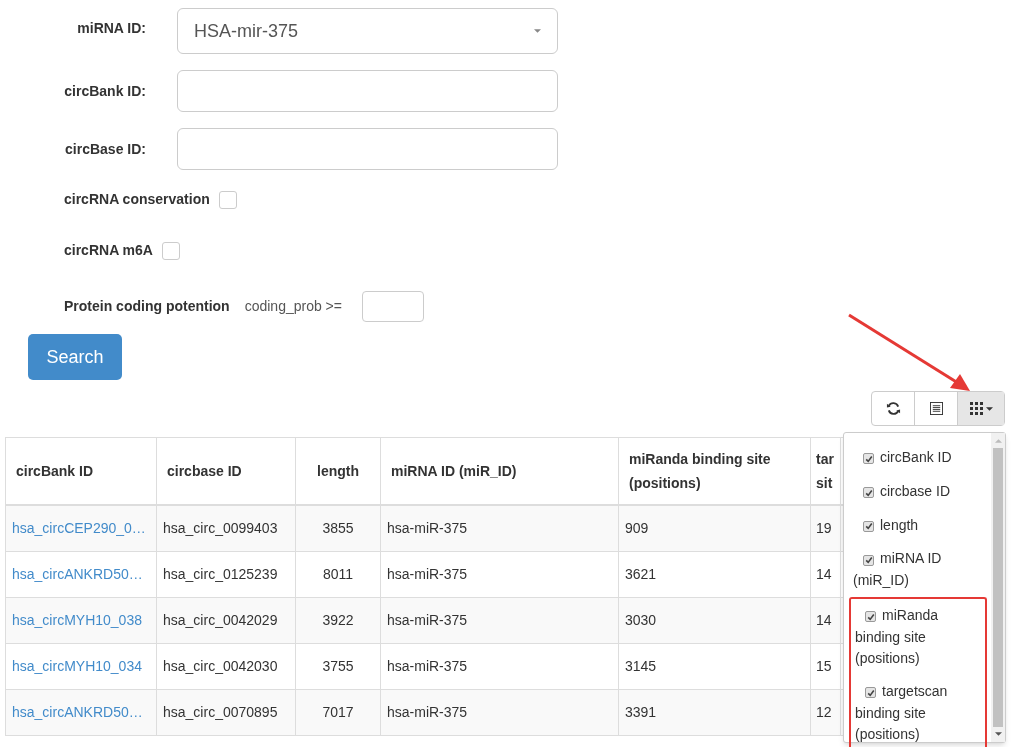  Describe the element at coordinates (920, 570) in the screenshot. I see `column-toggle: miRNA ID (miR_ID)` at that location.